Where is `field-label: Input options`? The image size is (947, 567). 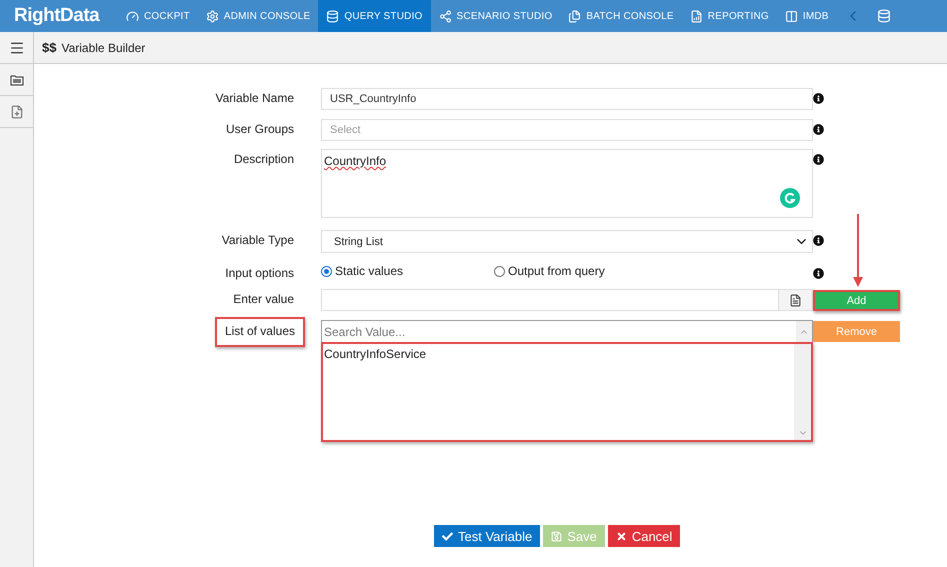 field-label: Input options is located at coordinates (259, 272).